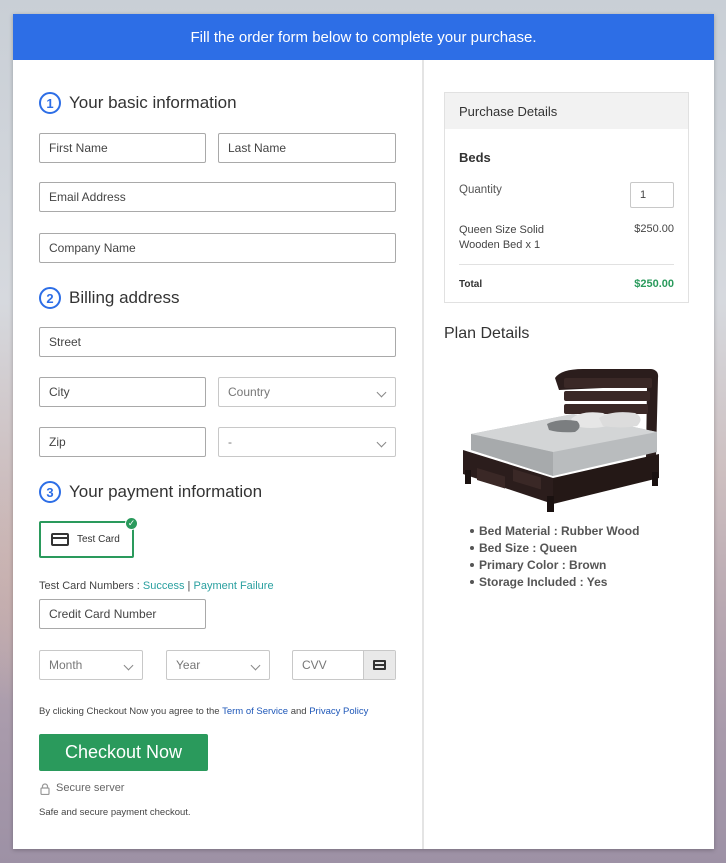  Describe the element at coordinates (508, 111) in the screenshot. I see `purchase-header-title: Purchase Details` at that location.